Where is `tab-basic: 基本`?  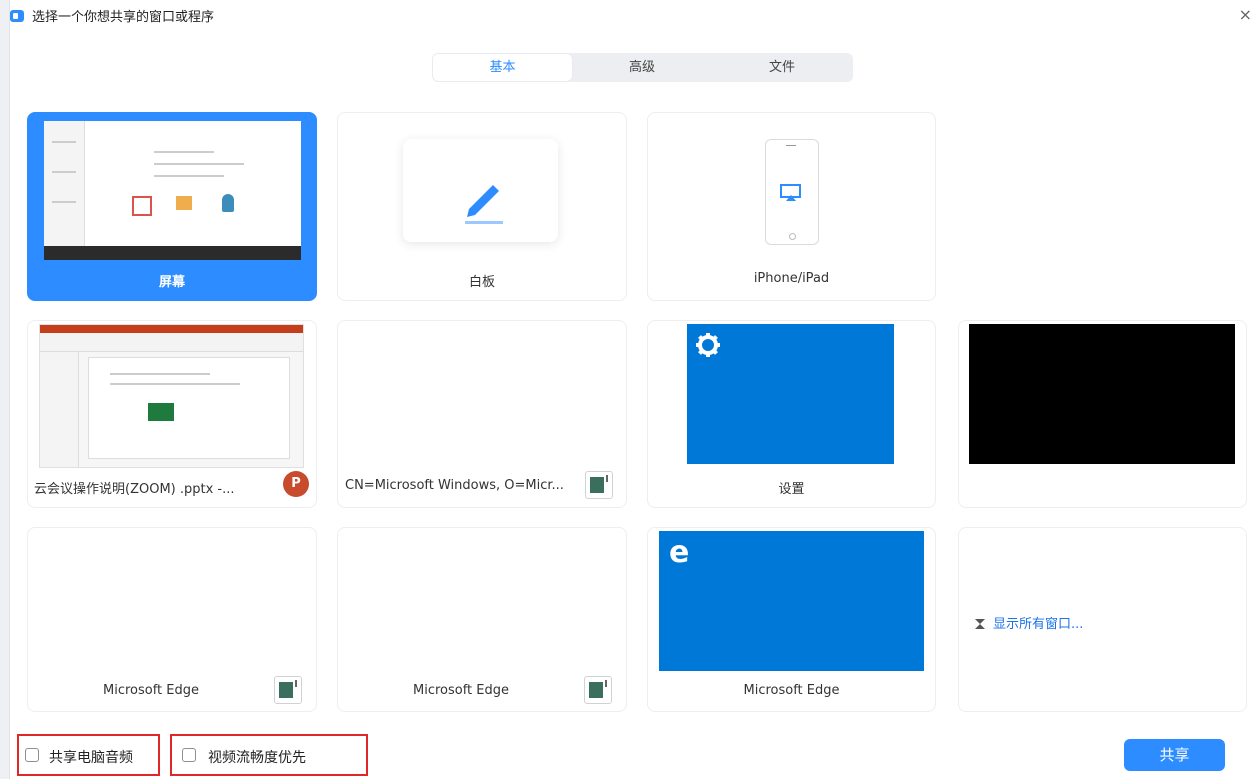
tab-basic: 基本 is located at coordinates (502, 67).